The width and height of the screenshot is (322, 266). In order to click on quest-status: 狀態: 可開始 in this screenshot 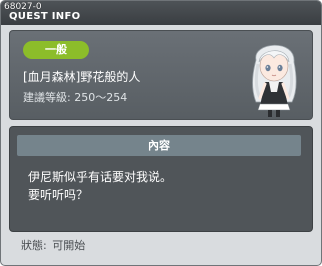, I will do `click(53, 246)`.